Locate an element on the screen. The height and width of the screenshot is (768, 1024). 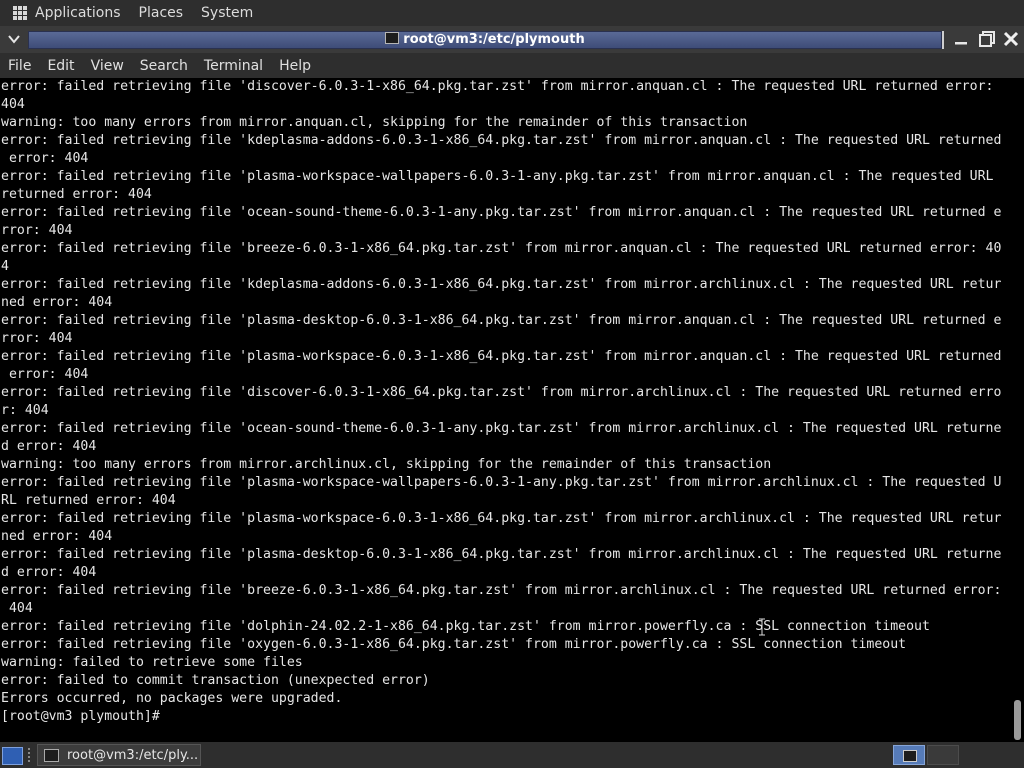
applications-grid-icon is located at coordinates (20, 13).